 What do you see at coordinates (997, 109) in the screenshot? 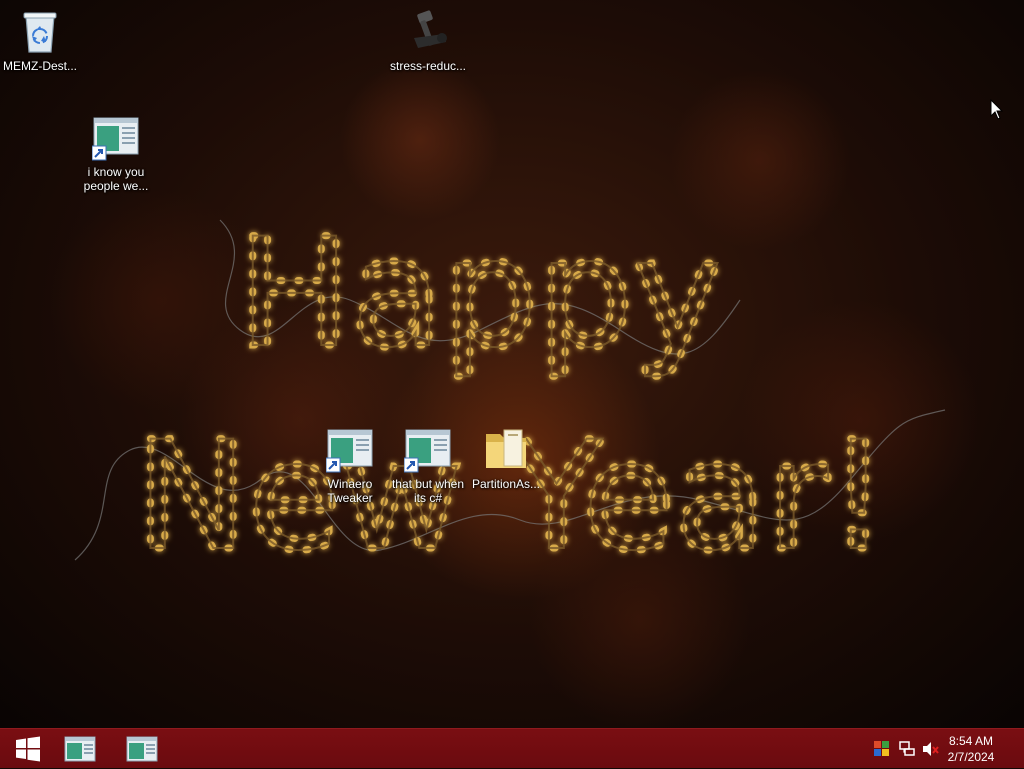
I see `mouse-cursor-icon` at bounding box center [997, 109].